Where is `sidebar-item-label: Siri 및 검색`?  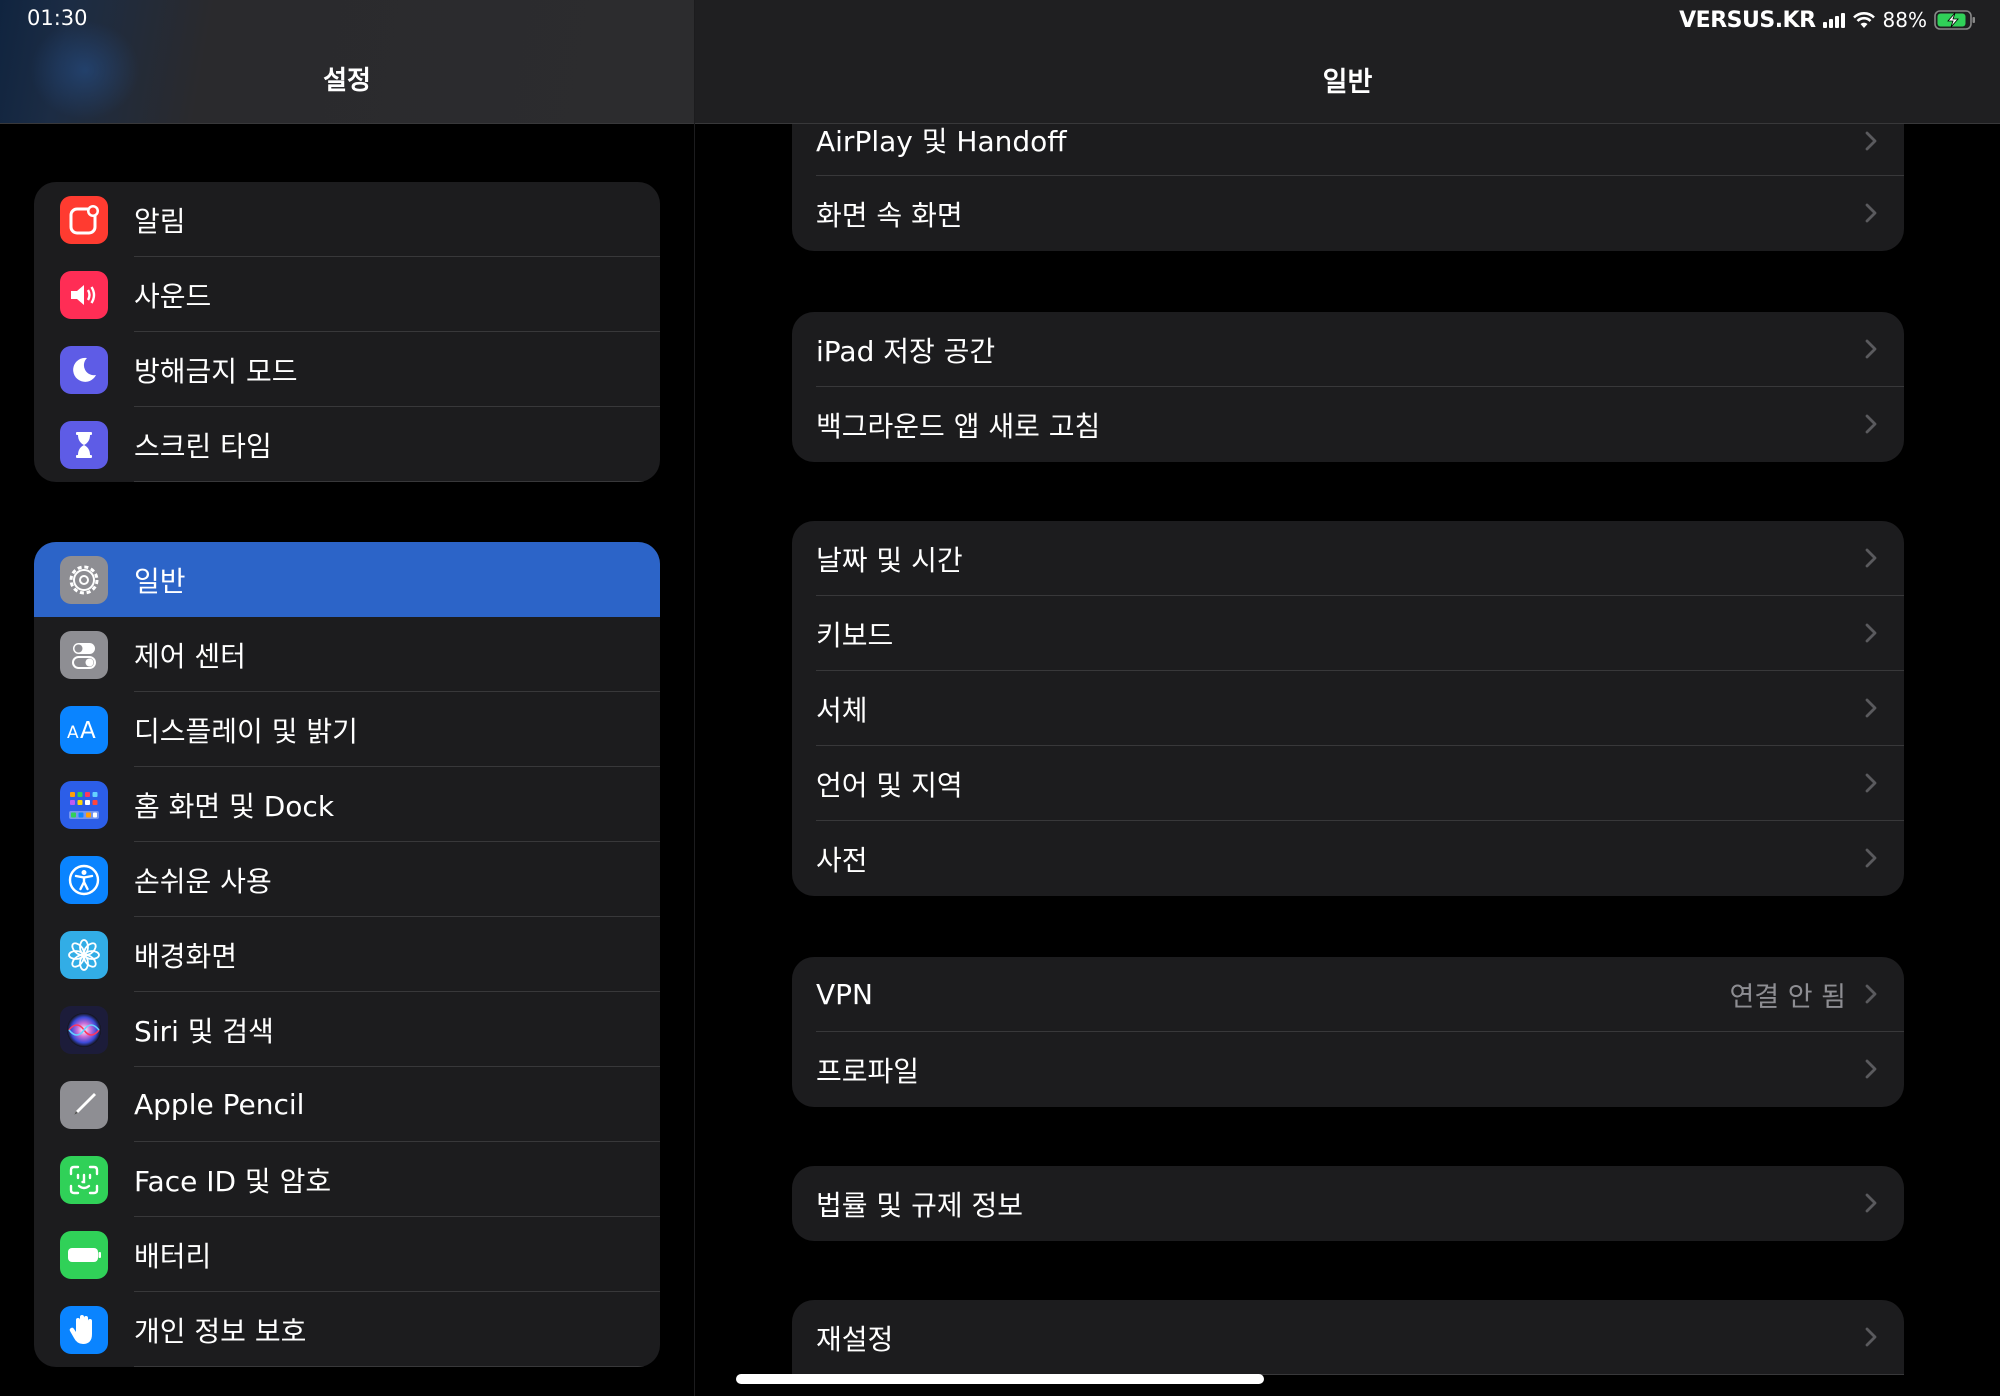
sidebar-item-label: Siri 및 검색 is located at coordinates (204, 1031).